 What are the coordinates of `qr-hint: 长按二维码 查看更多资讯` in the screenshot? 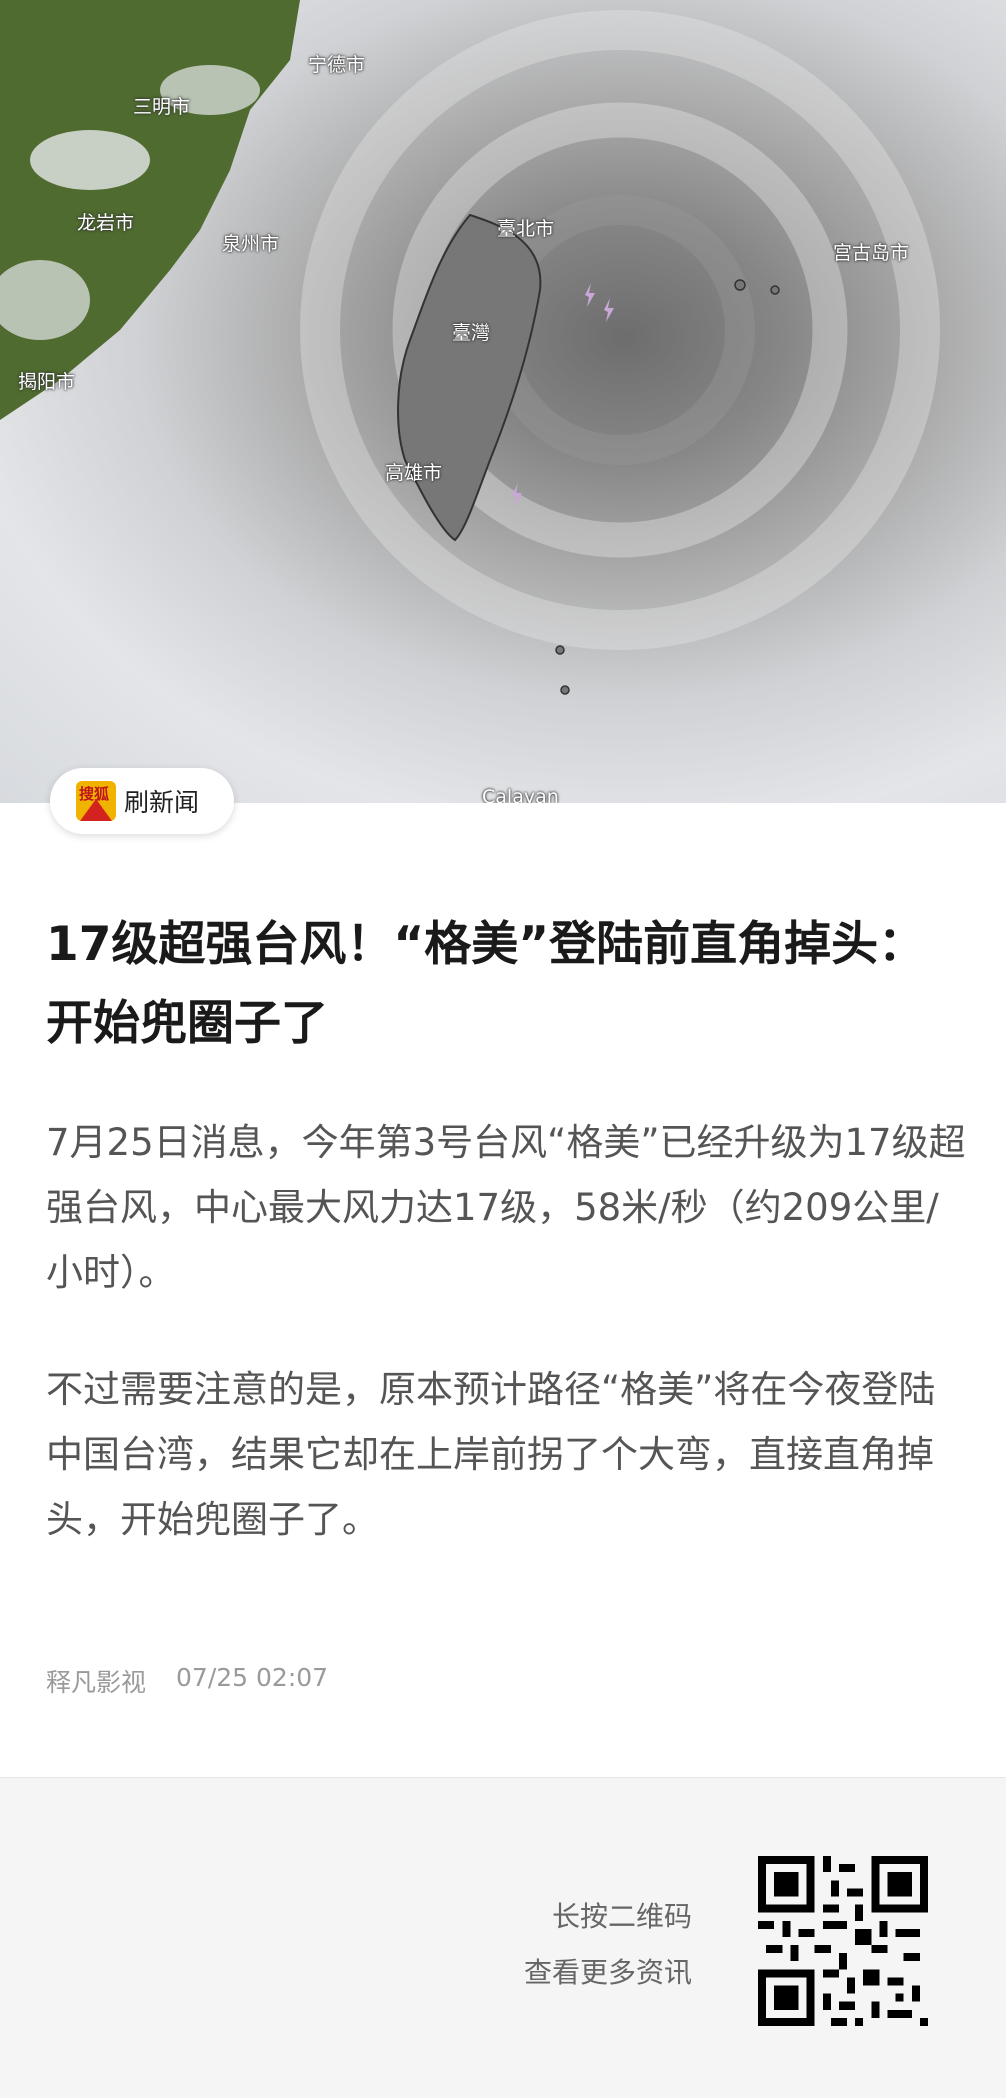 It's located at (608, 1945).